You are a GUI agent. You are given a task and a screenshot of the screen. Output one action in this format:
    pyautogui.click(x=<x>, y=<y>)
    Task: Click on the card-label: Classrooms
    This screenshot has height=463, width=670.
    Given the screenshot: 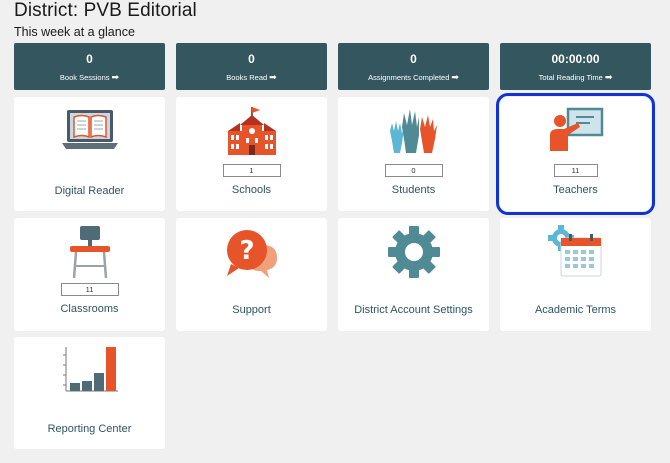 What is the action you would take?
    pyautogui.click(x=89, y=309)
    